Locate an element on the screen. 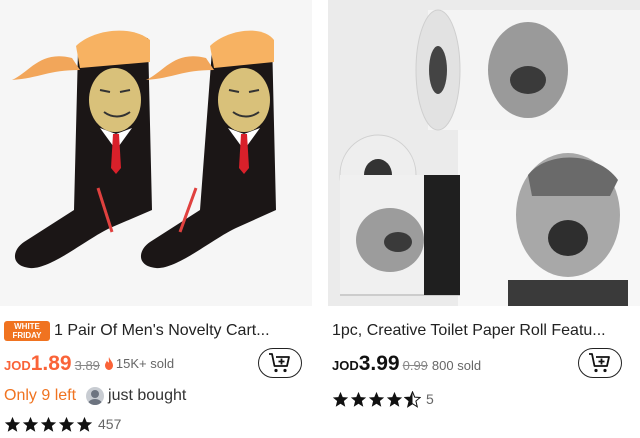 The width and height of the screenshot is (640, 438). flame-icon is located at coordinates (108, 363).